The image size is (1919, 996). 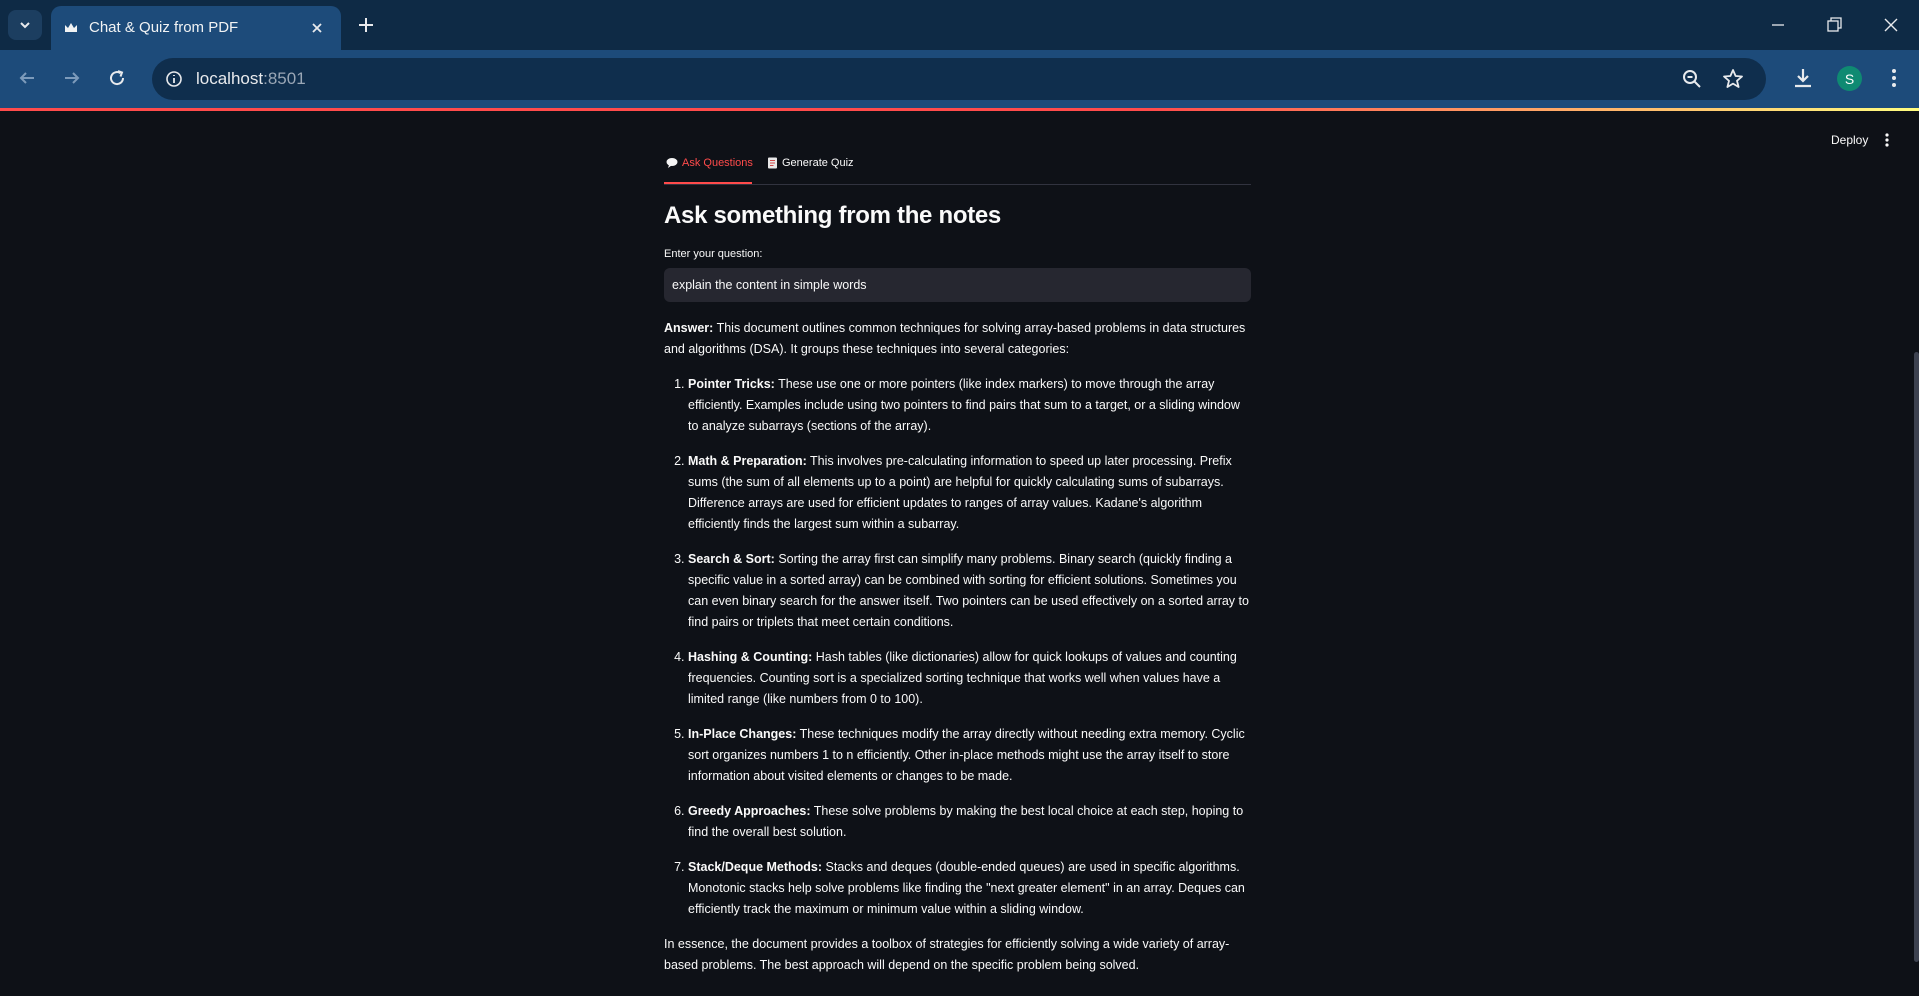 I want to click on back-arrow-icon, so click(x=27, y=78).